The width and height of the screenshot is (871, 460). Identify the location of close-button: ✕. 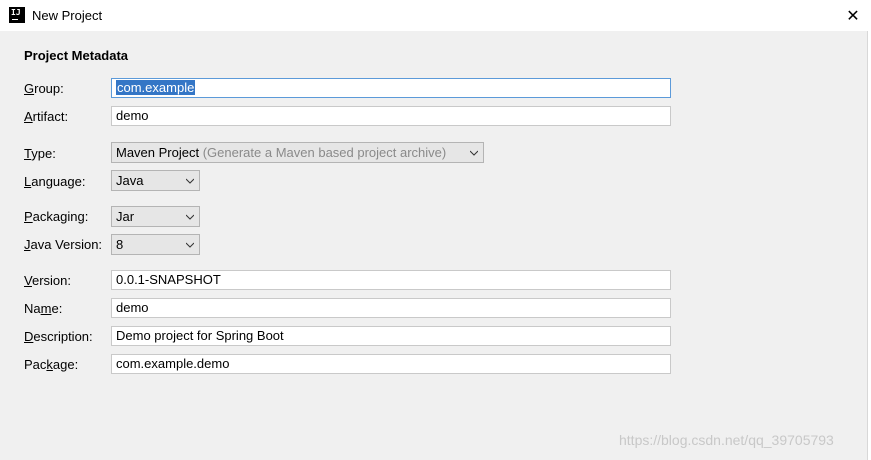
(853, 15).